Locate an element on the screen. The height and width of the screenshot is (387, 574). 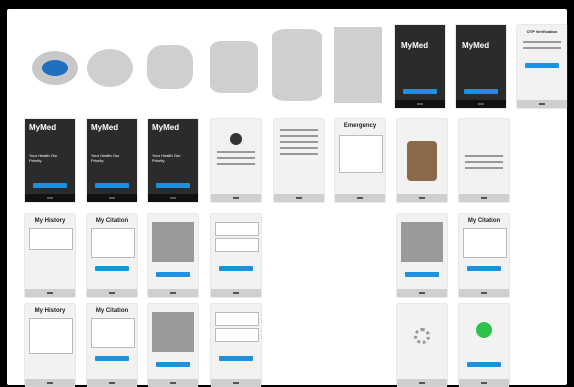
emergency-title: Emergency is located at coordinates (360, 126).